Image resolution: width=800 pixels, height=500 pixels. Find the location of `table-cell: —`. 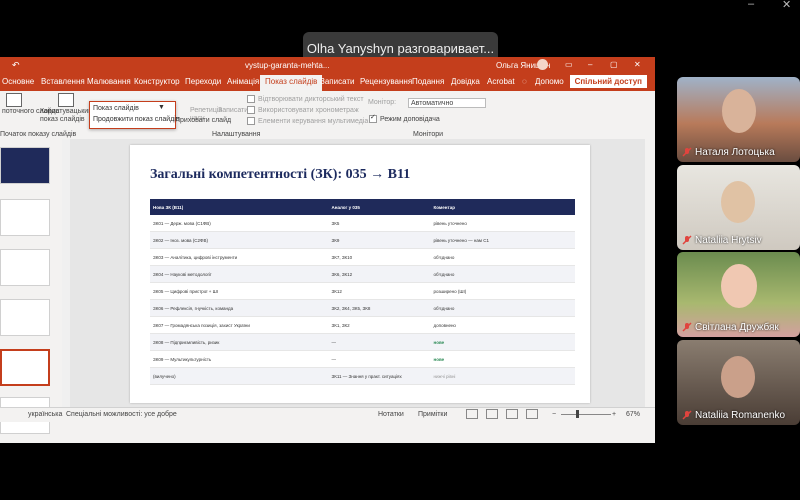

table-cell: — is located at coordinates (379, 342).